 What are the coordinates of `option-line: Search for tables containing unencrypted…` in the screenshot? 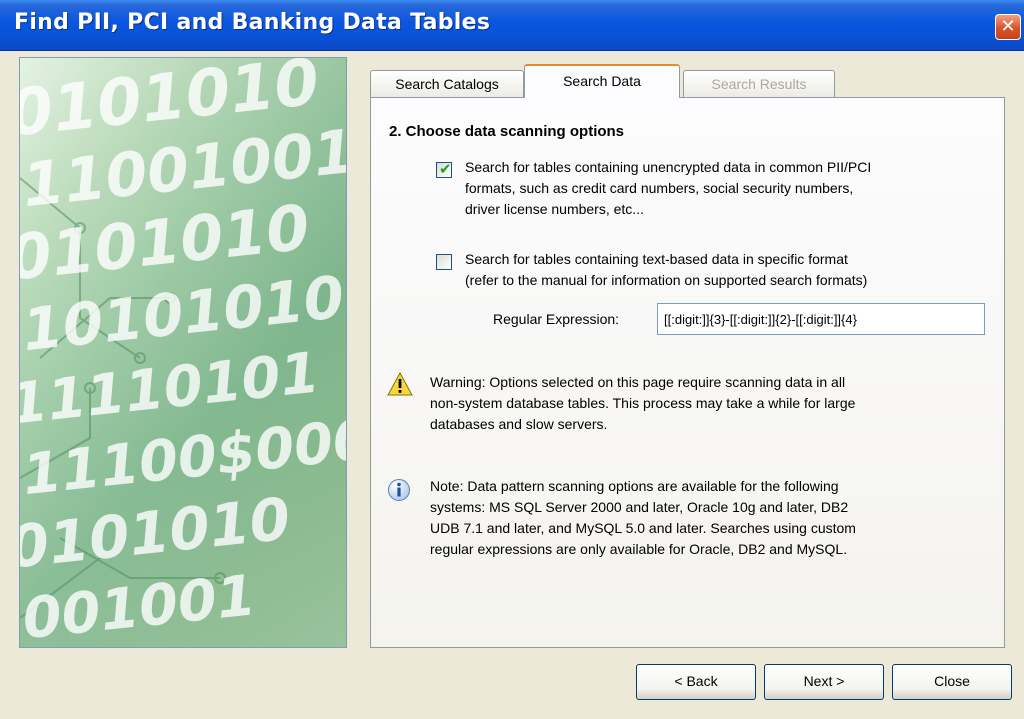 It's located at (668, 167).